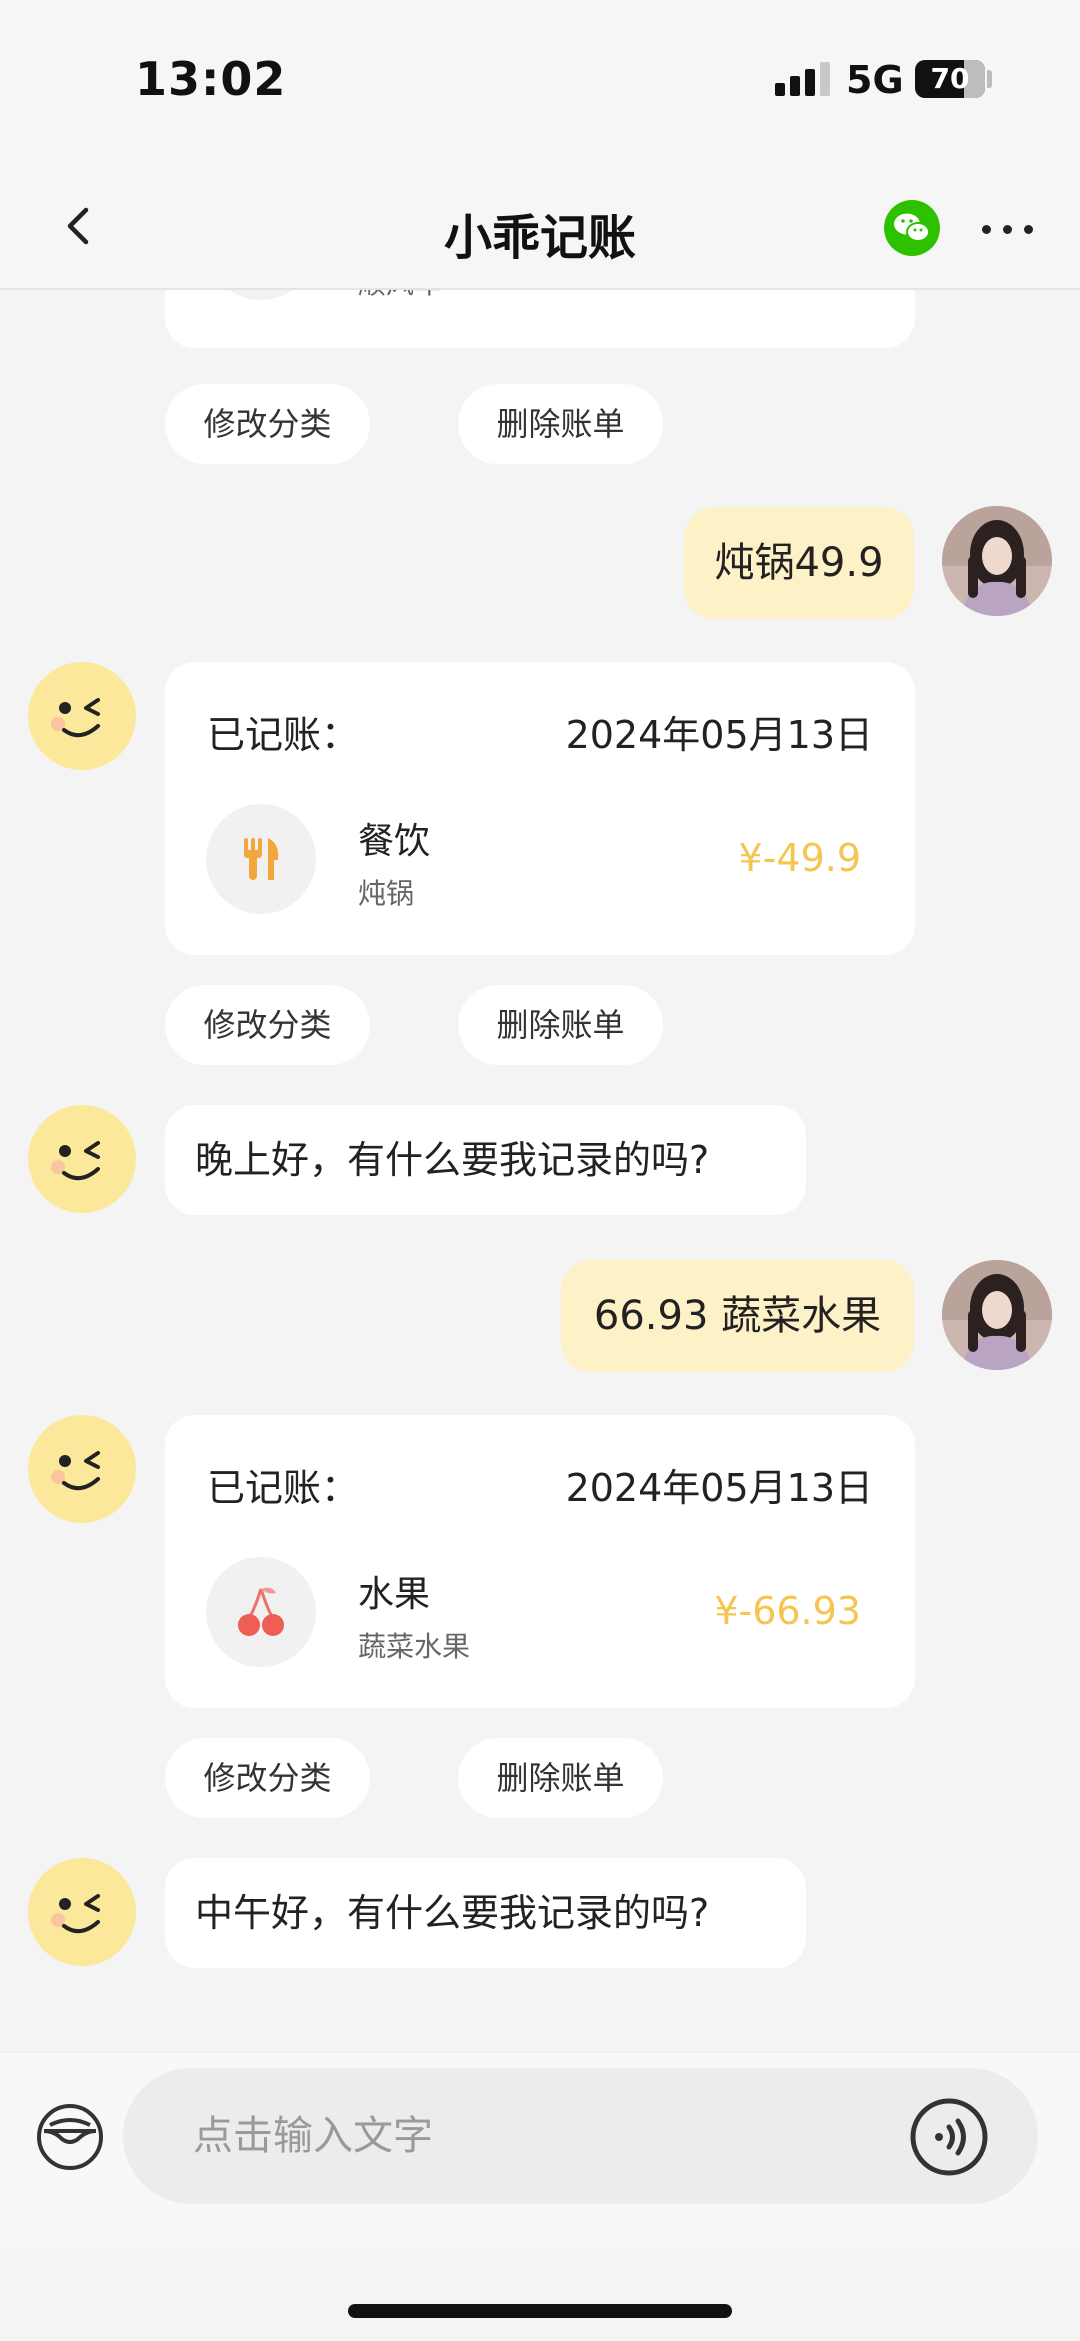  I want to click on fork-knife-icon, so click(261, 859).